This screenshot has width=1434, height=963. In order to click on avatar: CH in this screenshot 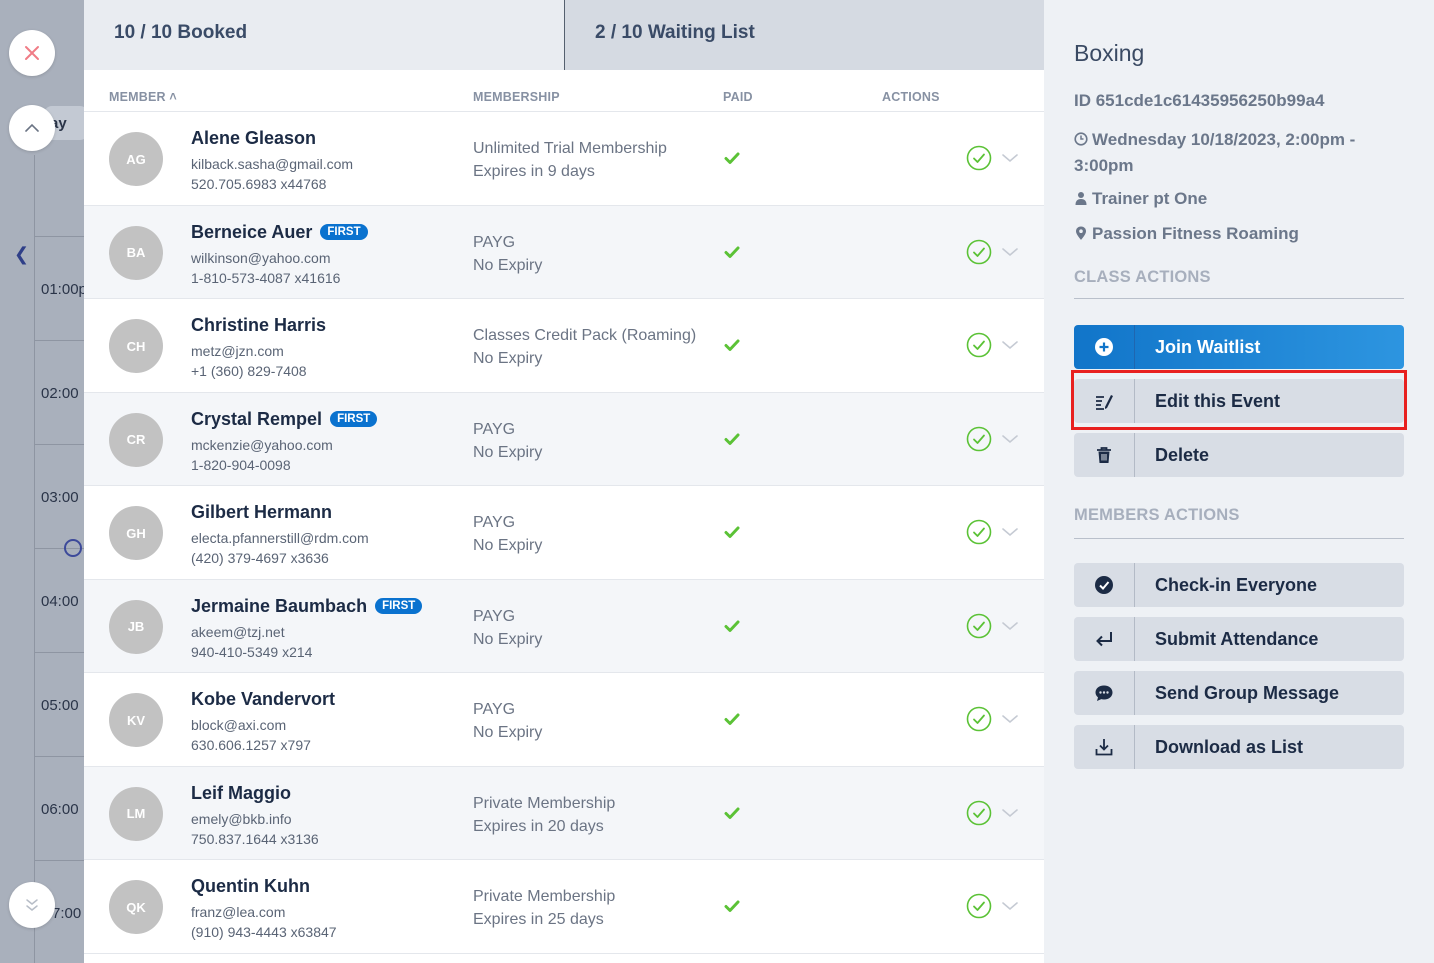, I will do `click(136, 346)`.